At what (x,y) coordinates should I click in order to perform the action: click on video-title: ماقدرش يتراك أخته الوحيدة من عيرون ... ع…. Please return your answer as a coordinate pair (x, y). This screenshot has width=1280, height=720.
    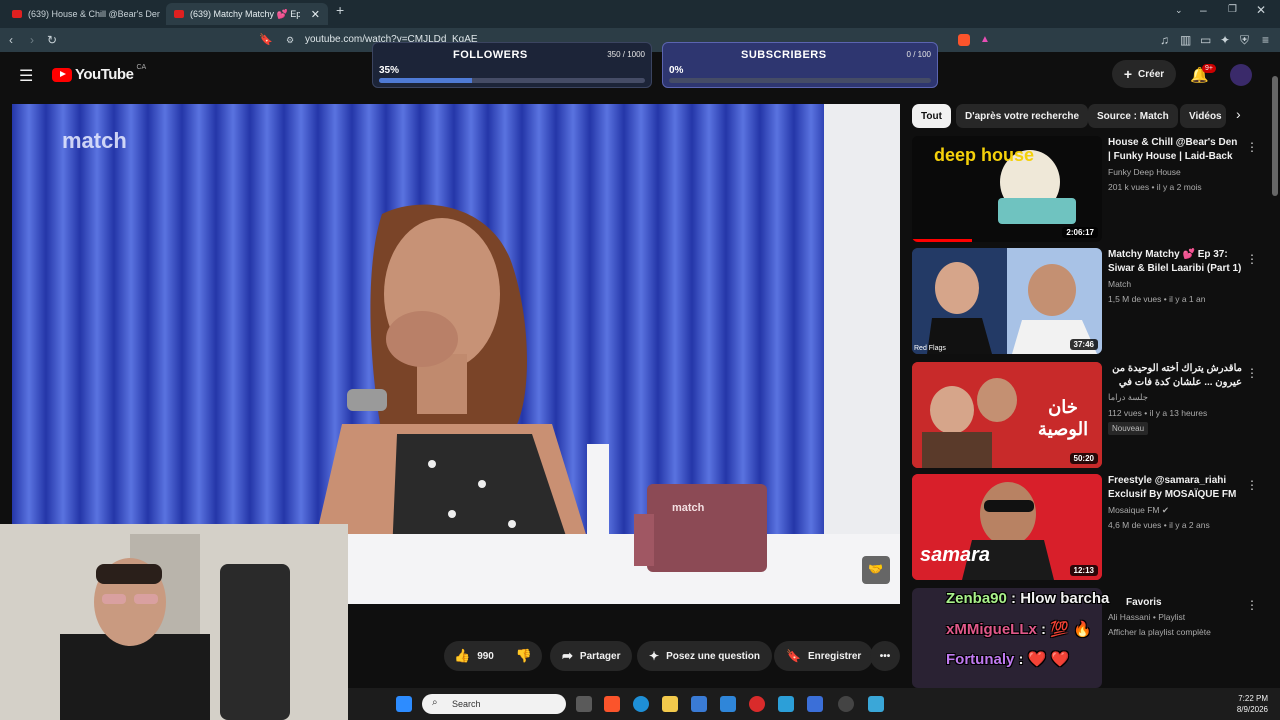
    Looking at the image, I should click on (1175, 376).